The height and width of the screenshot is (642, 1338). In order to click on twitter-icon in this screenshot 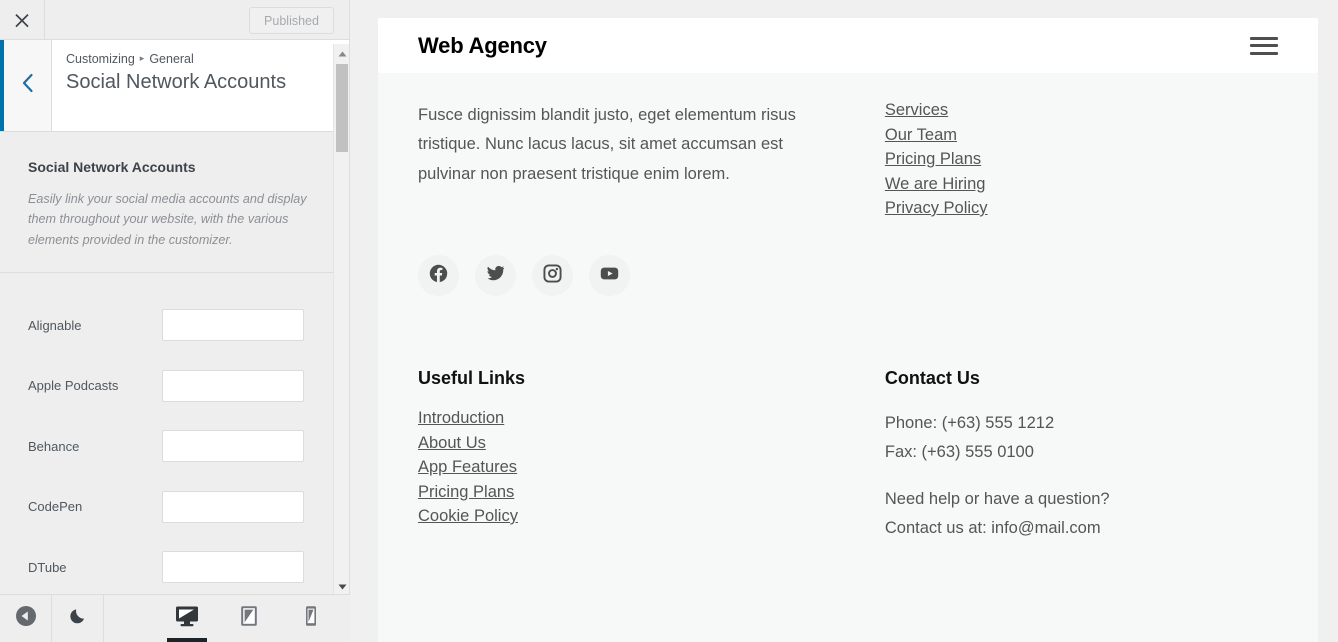, I will do `click(495, 276)`.